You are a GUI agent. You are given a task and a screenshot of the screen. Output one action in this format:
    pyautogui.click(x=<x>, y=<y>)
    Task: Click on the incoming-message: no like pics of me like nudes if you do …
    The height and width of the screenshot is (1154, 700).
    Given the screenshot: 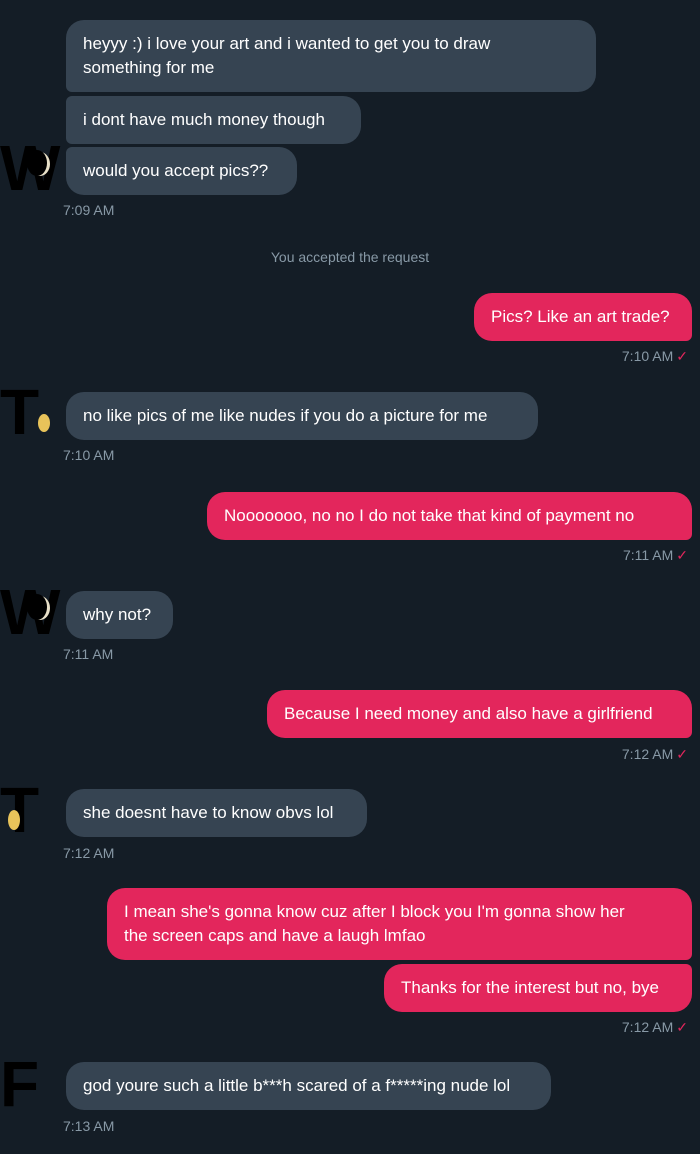 What is the action you would take?
    pyautogui.click(x=302, y=416)
    